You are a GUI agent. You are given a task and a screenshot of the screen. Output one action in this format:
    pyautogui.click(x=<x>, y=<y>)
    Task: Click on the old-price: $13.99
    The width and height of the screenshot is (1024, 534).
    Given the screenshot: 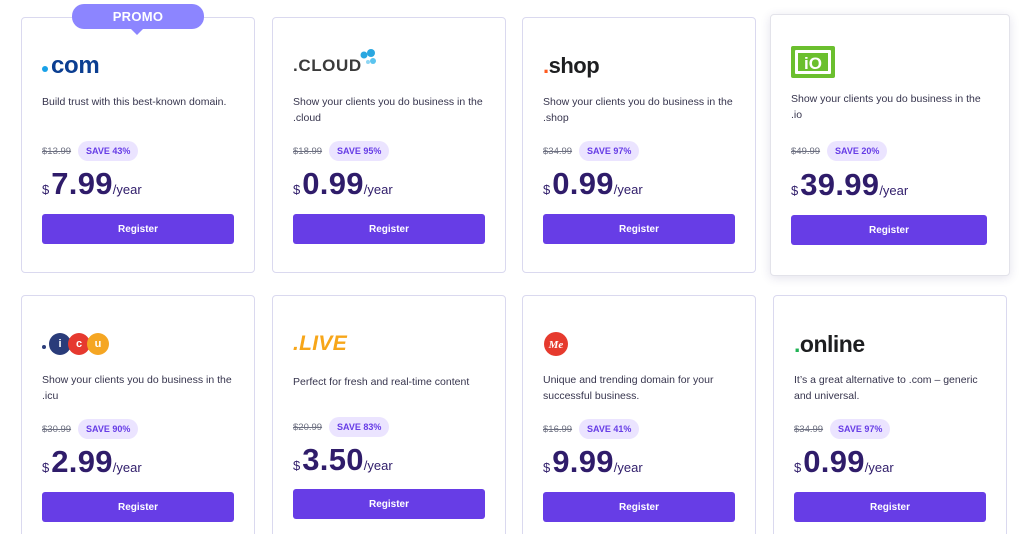 What is the action you would take?
    pyautogui.click(x=57, y=151)
    